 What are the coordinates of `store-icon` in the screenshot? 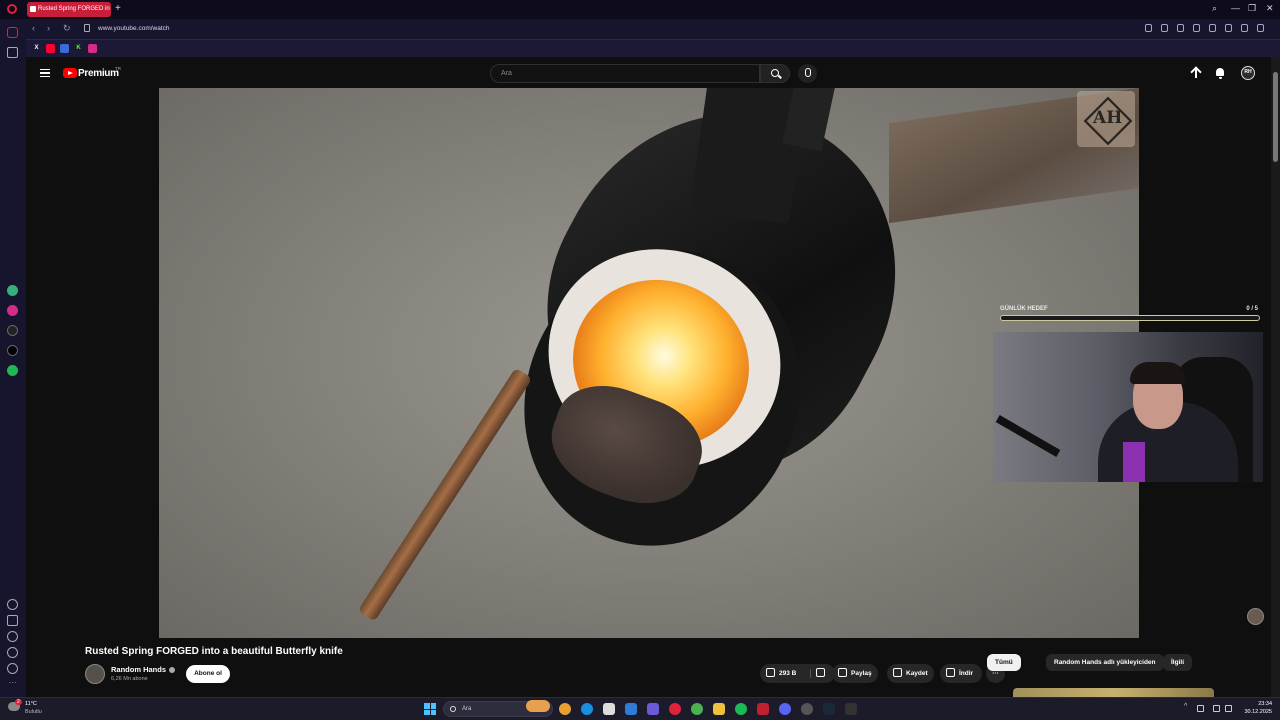 It's located at (609, 709).